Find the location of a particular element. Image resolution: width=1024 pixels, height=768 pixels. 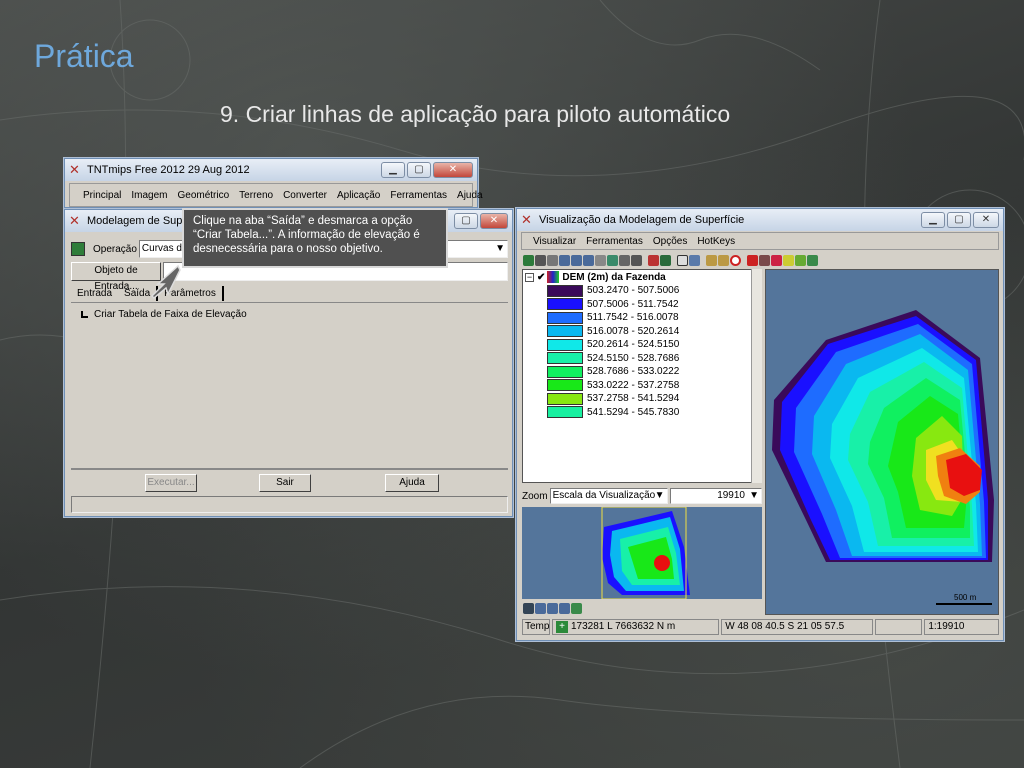

tab-entrada: Entrada is located at coordinates (94, 293).